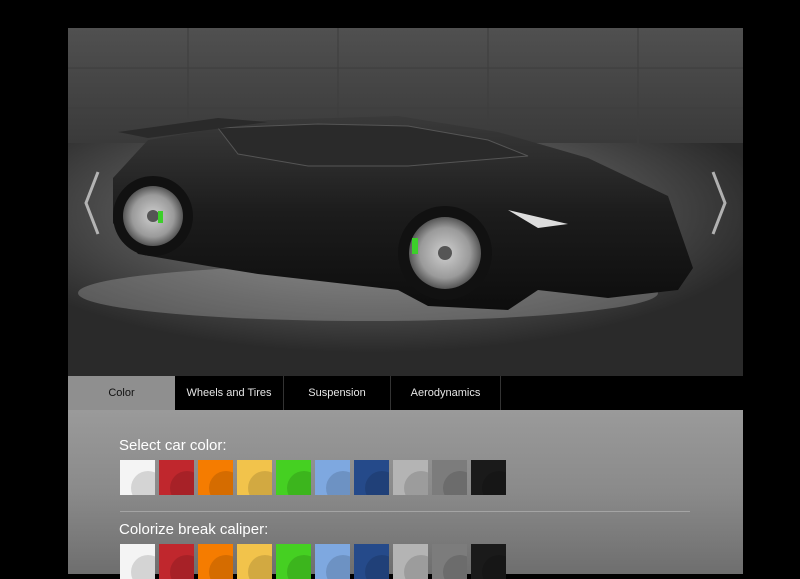 This screenshot has width=800, height=579. Describe the element at coordinates (121, 393) in the screenshot. I see `tab-color: Color` at that location.